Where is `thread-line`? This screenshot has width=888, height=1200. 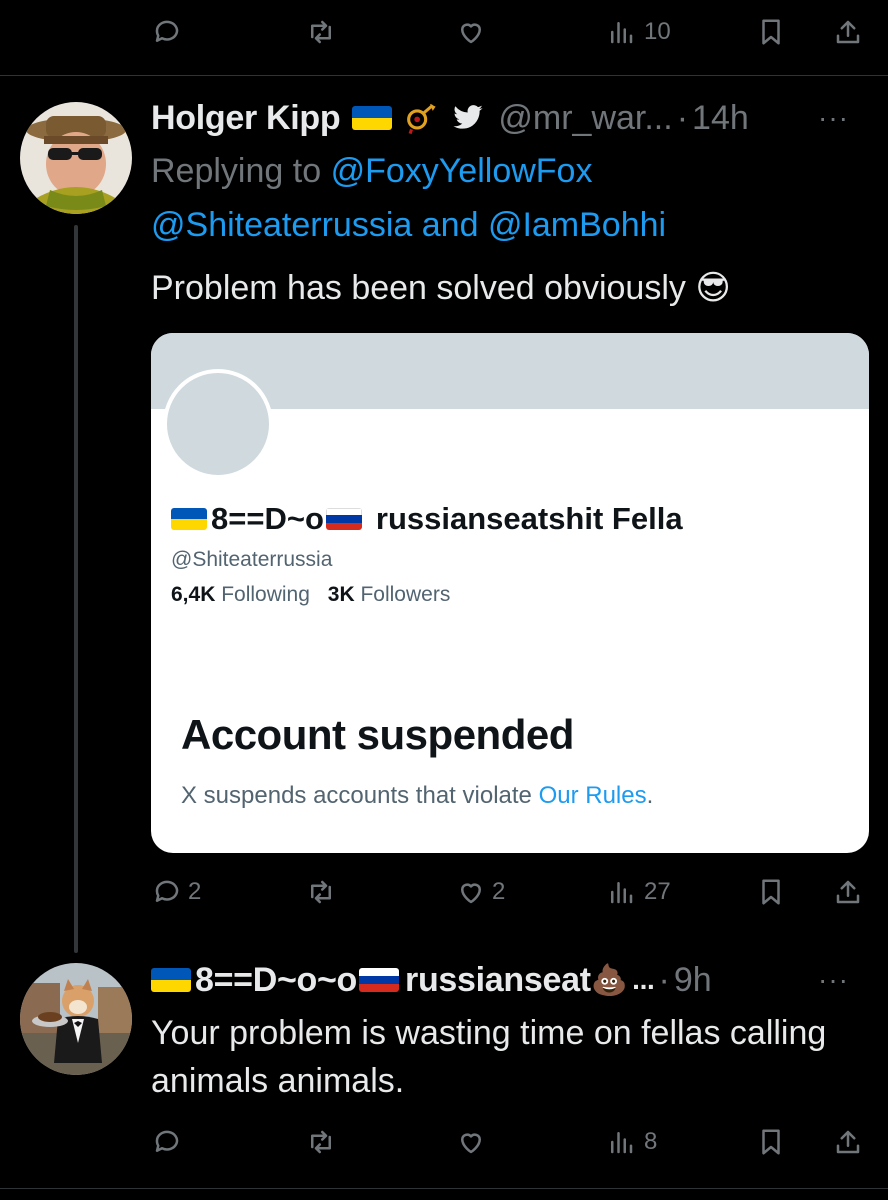 thread-line is located at coordinates (76, 589).